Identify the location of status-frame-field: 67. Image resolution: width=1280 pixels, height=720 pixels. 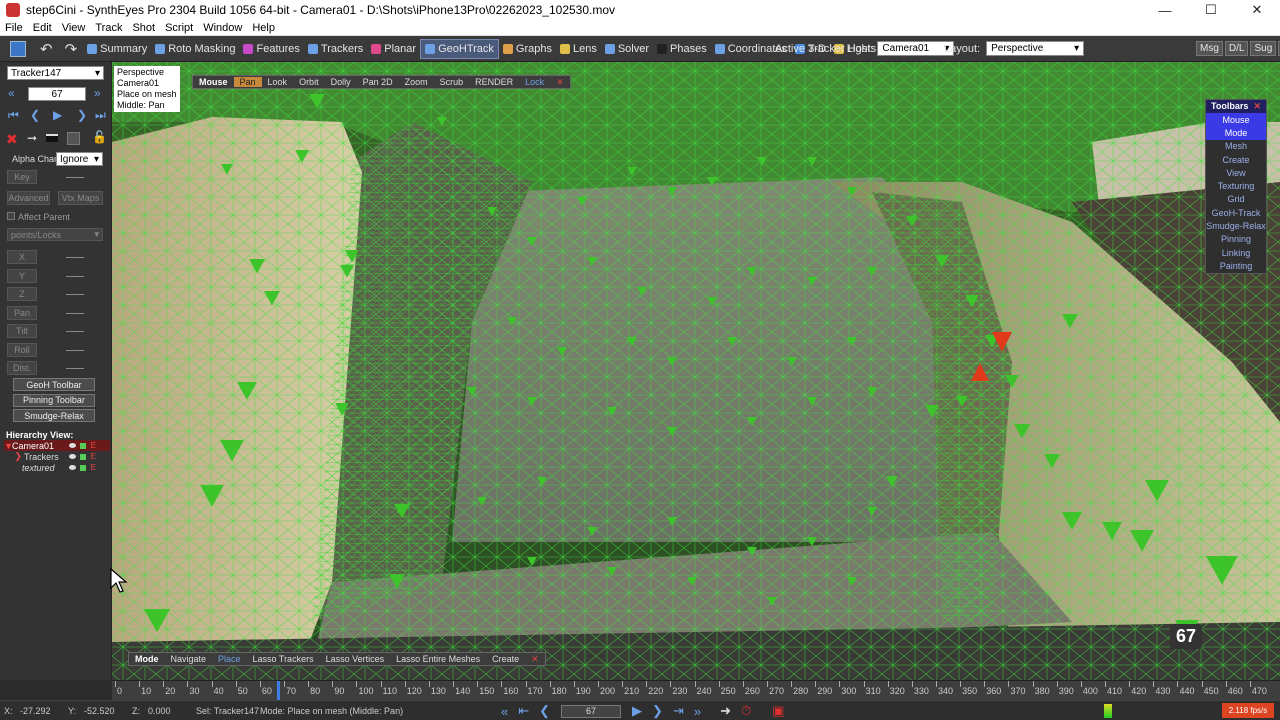
(591, 711).